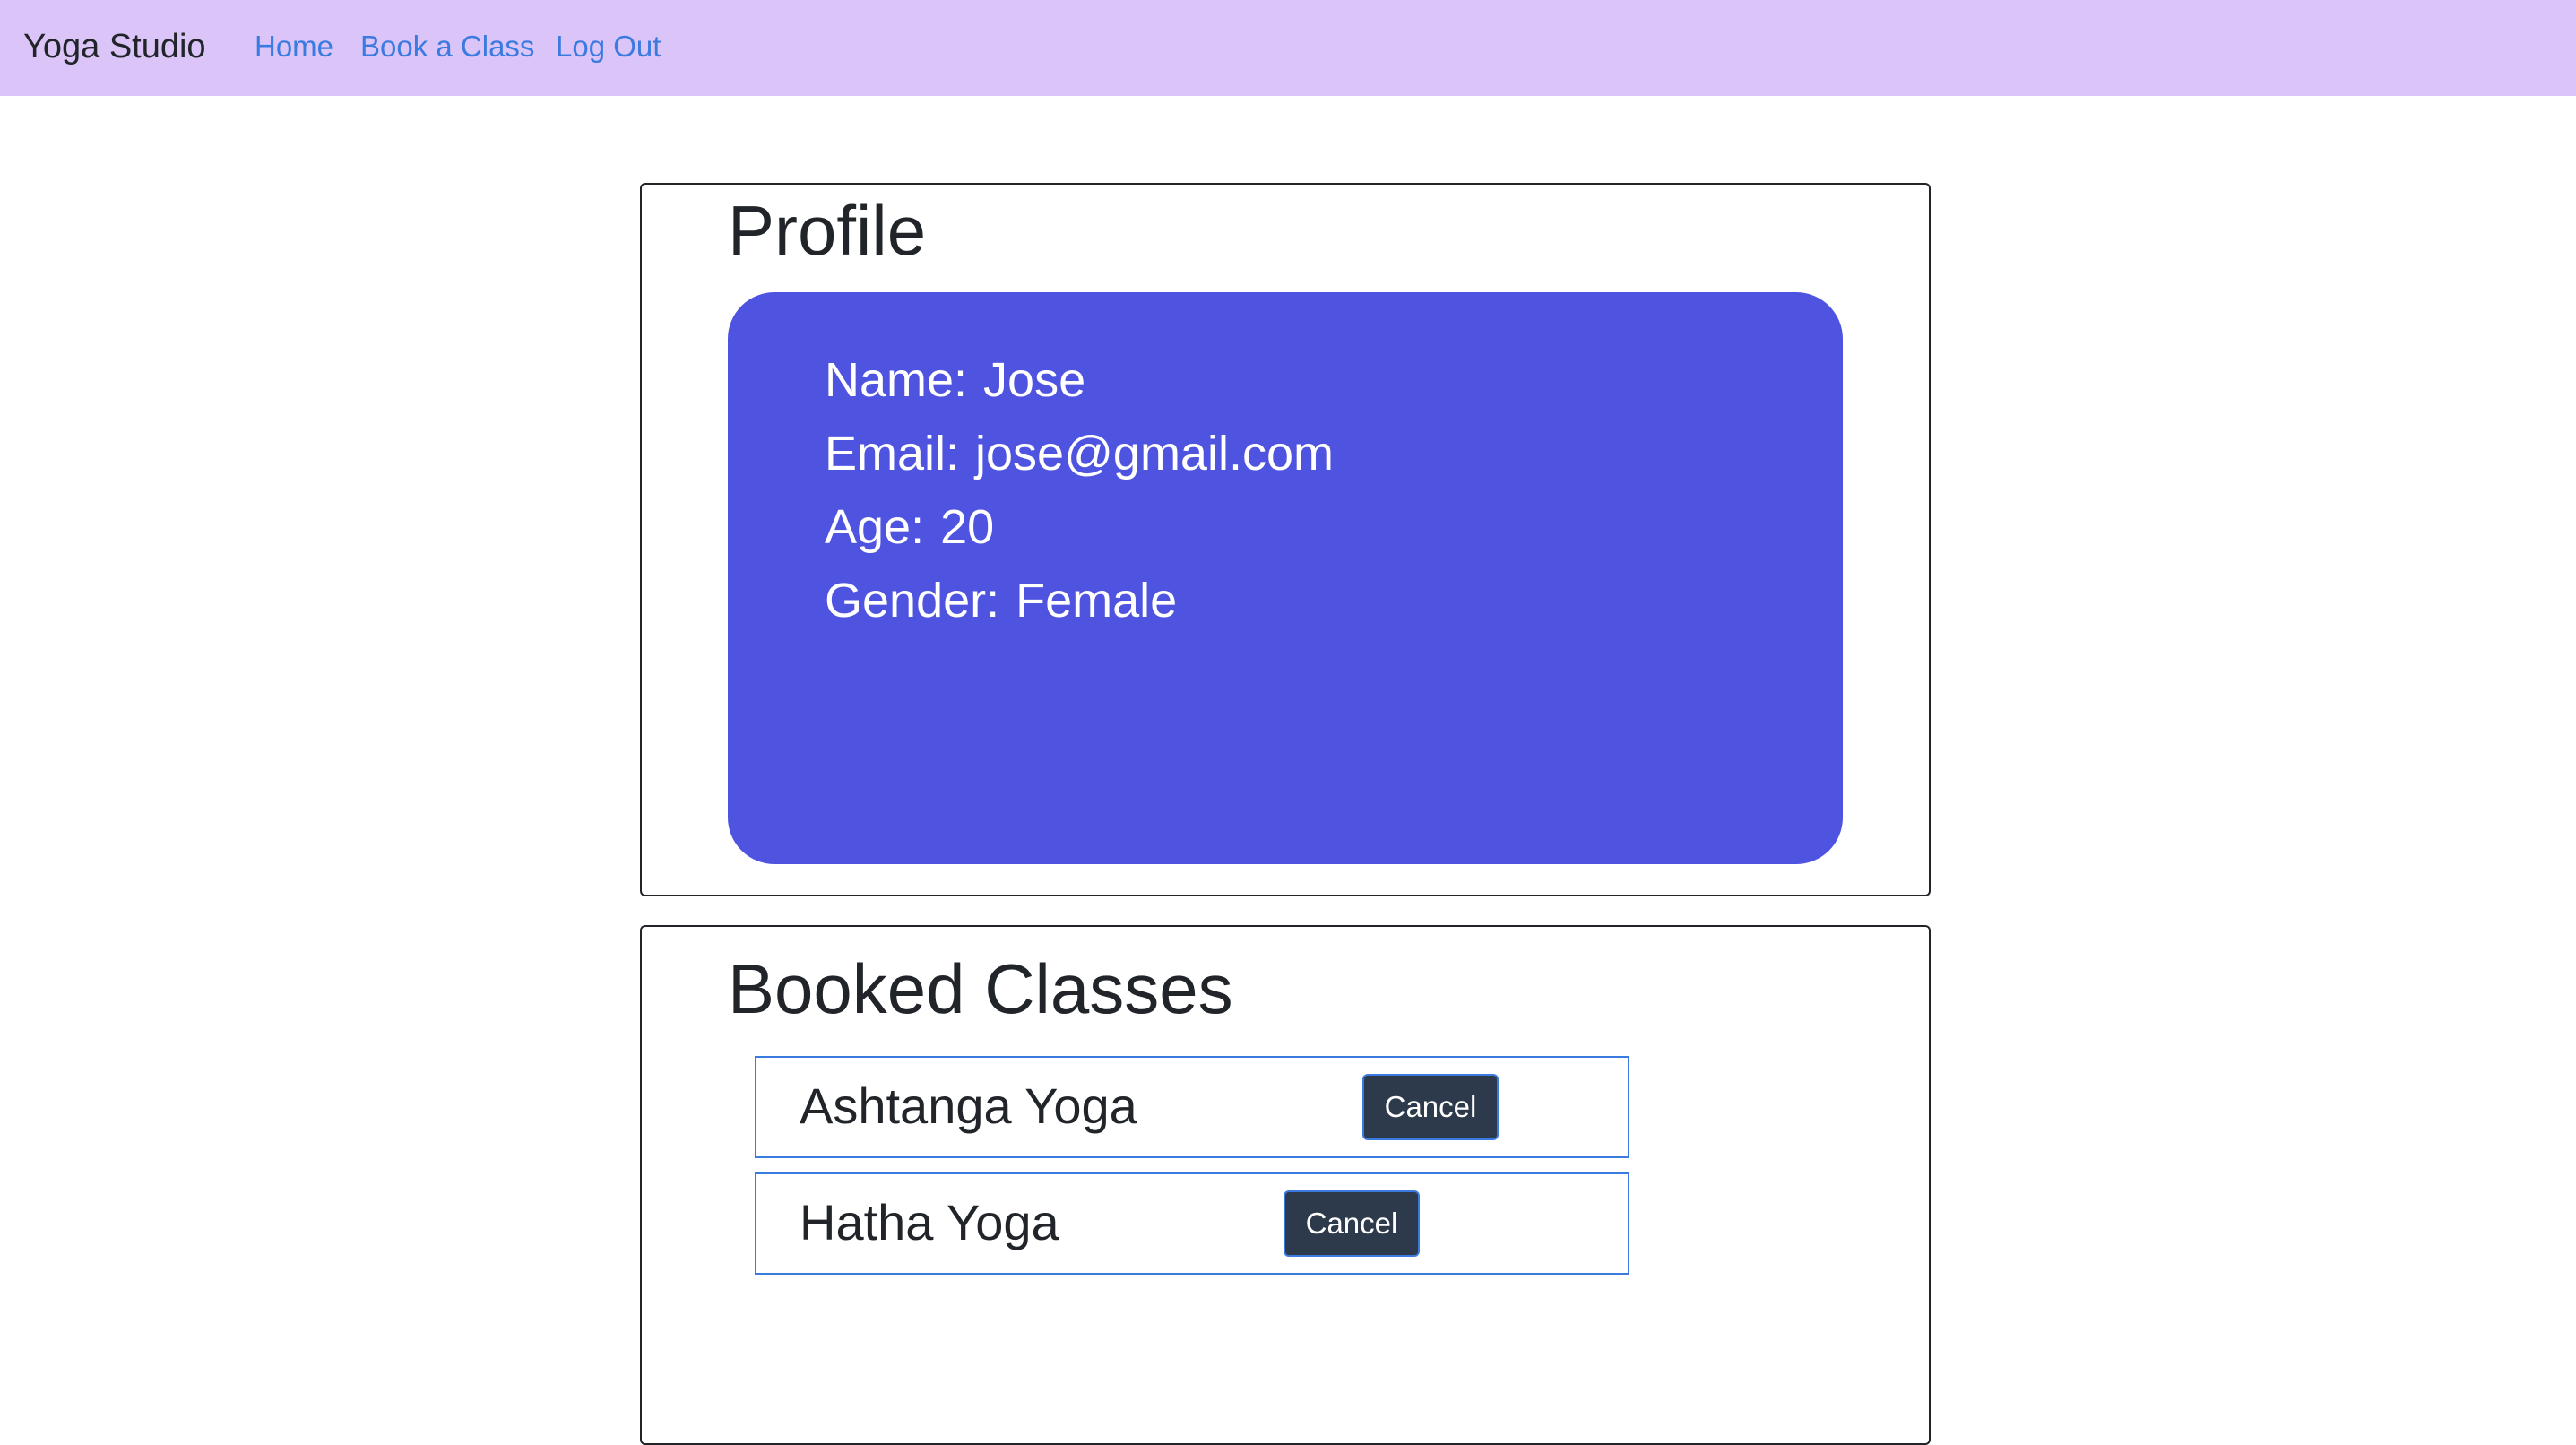 This screenshot has height=1445, width=2576. Describe the element at coordinates (1097, 601) in the screenshot. I see `gender-value: Female` at that location.